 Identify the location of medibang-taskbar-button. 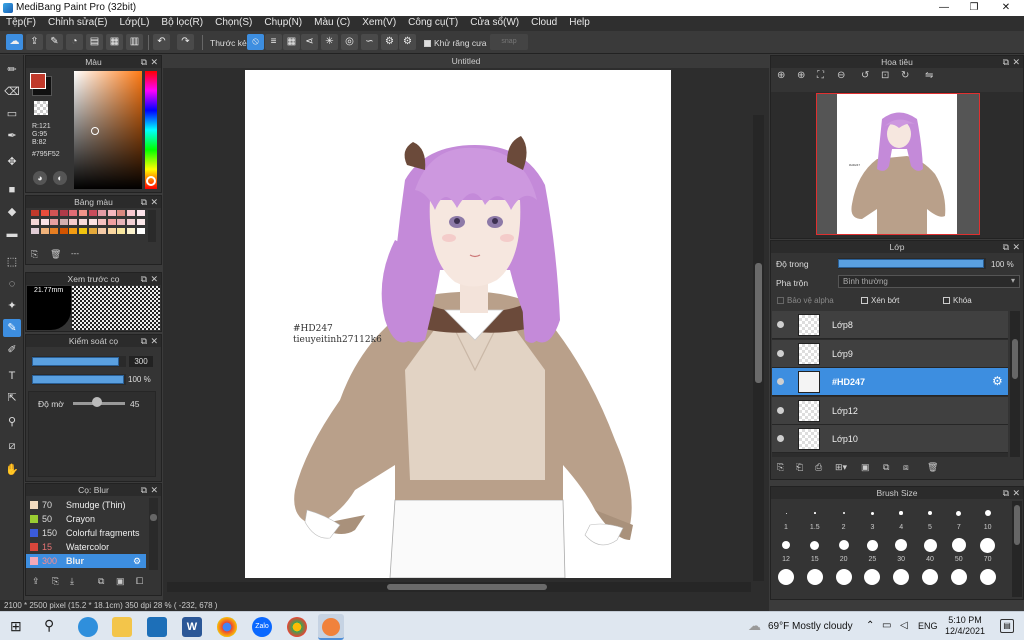
(331, 627).